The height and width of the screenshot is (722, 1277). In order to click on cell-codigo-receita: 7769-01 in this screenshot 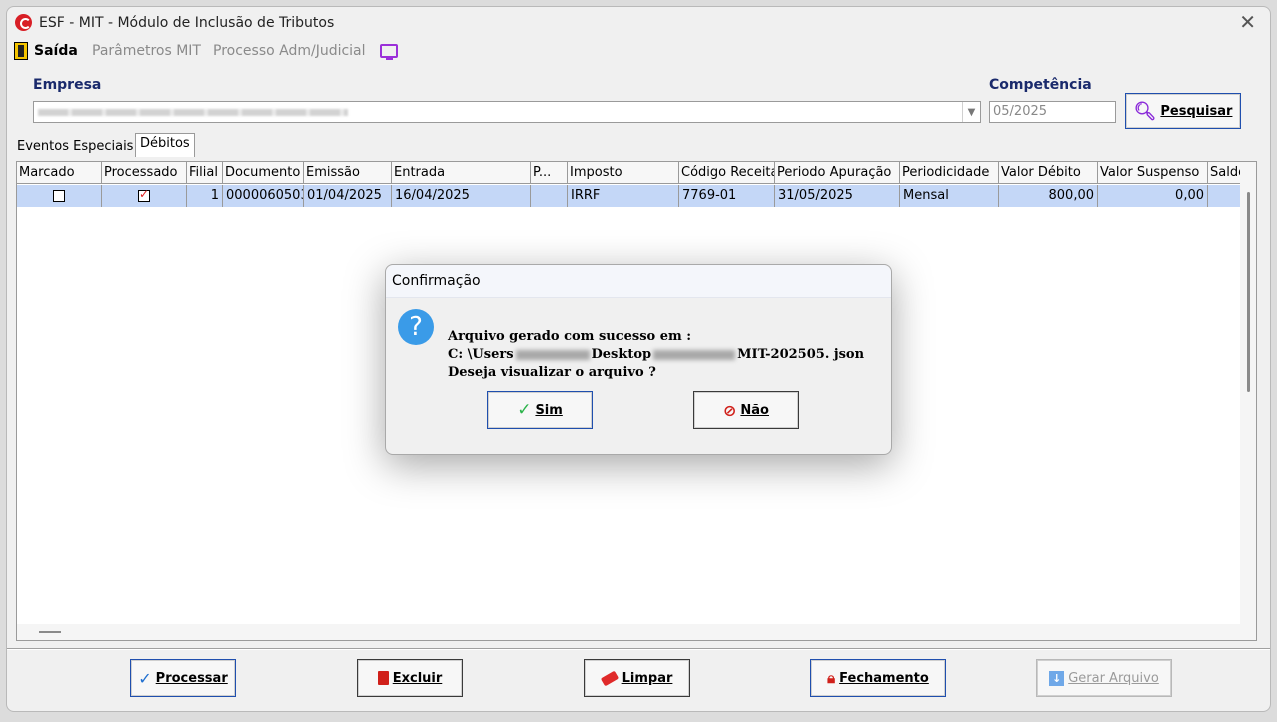, I will do `click(727, 196)`.